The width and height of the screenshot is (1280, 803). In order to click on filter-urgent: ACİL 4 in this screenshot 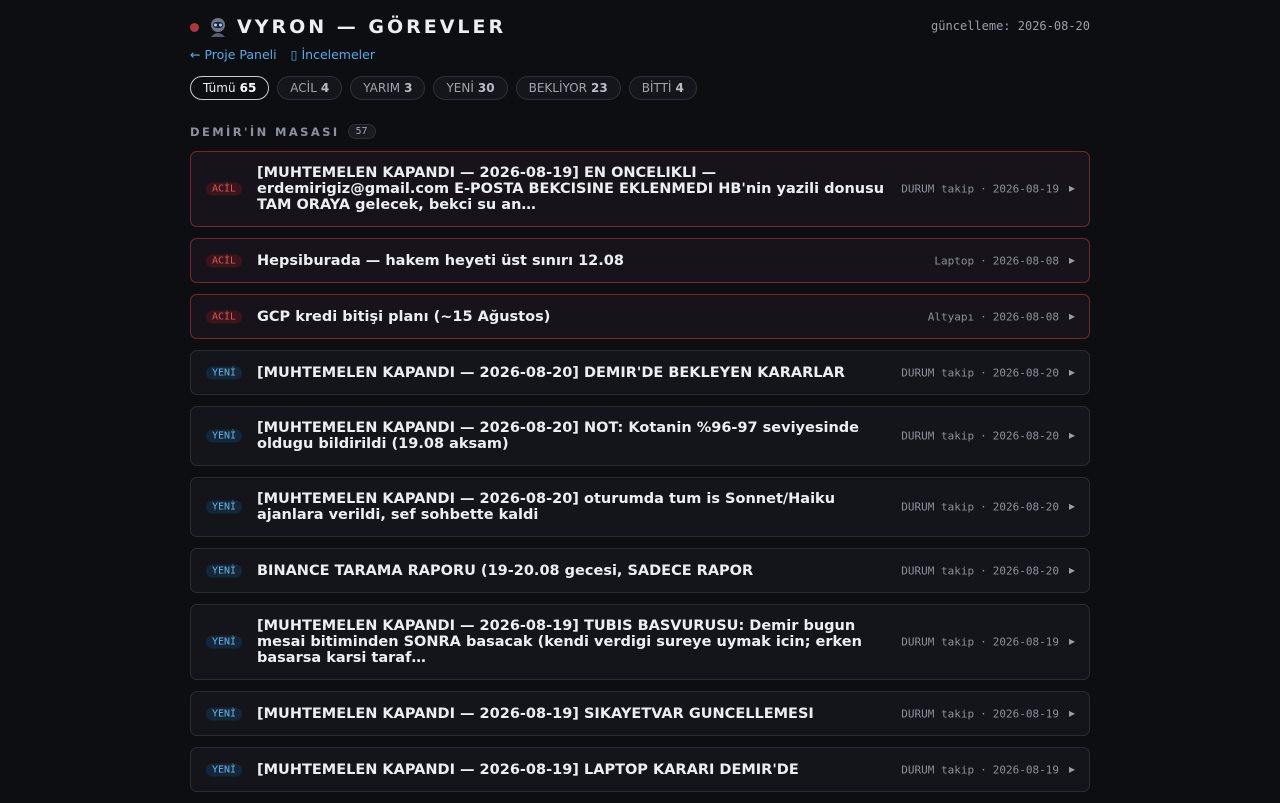, I will do `click(310, 88)`.